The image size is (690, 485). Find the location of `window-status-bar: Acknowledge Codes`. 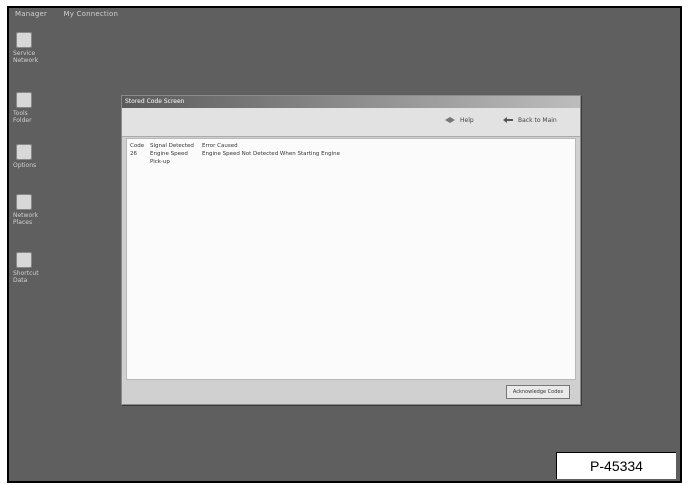

window-status-bar: Acknowledge Codes is located at coordinates (350, 392).